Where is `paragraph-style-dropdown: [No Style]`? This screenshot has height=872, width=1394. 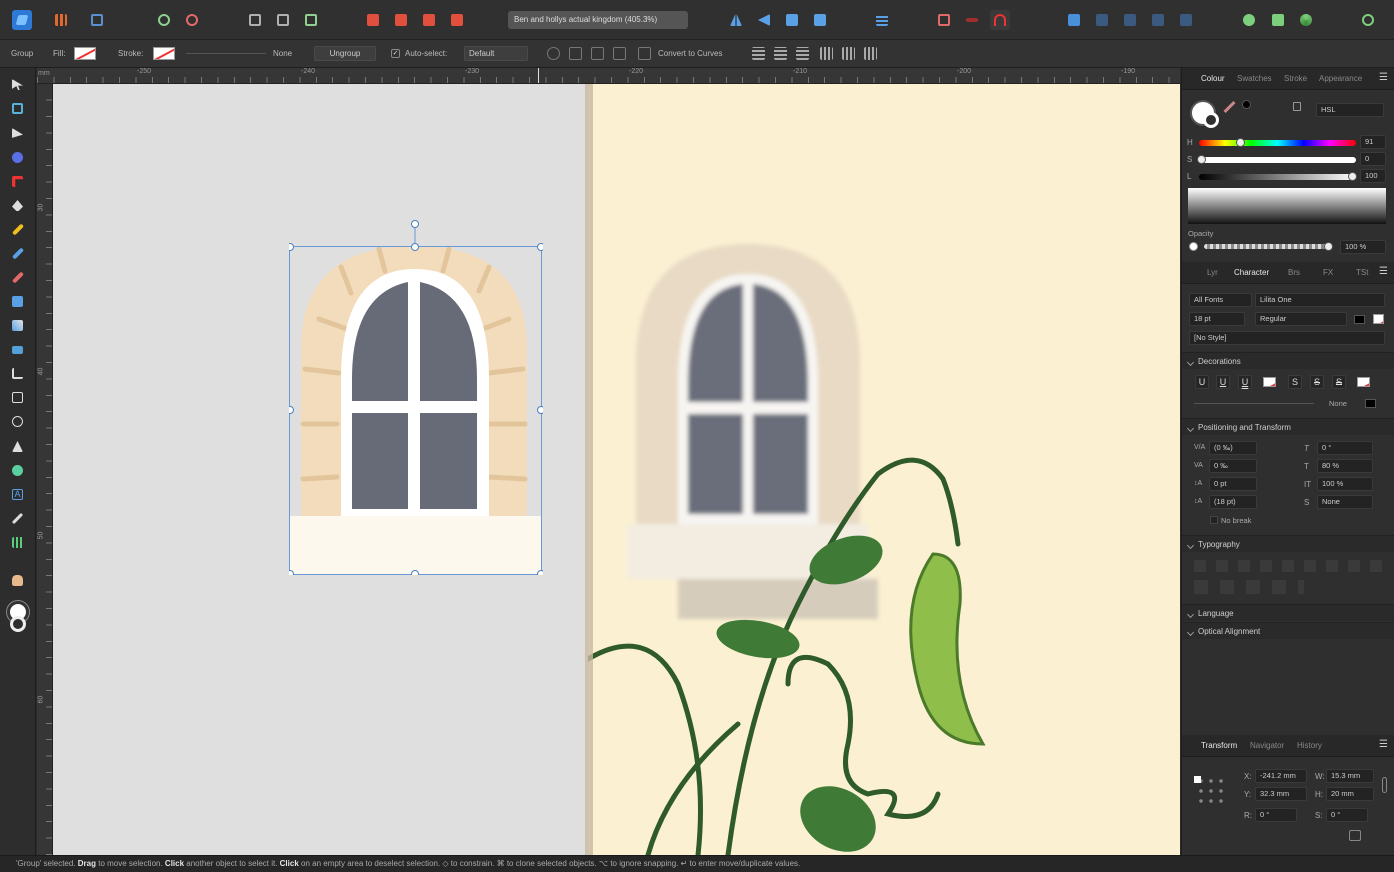
paragraph-style-dropdown: [No Style] is located at coordinates (1287, 338).